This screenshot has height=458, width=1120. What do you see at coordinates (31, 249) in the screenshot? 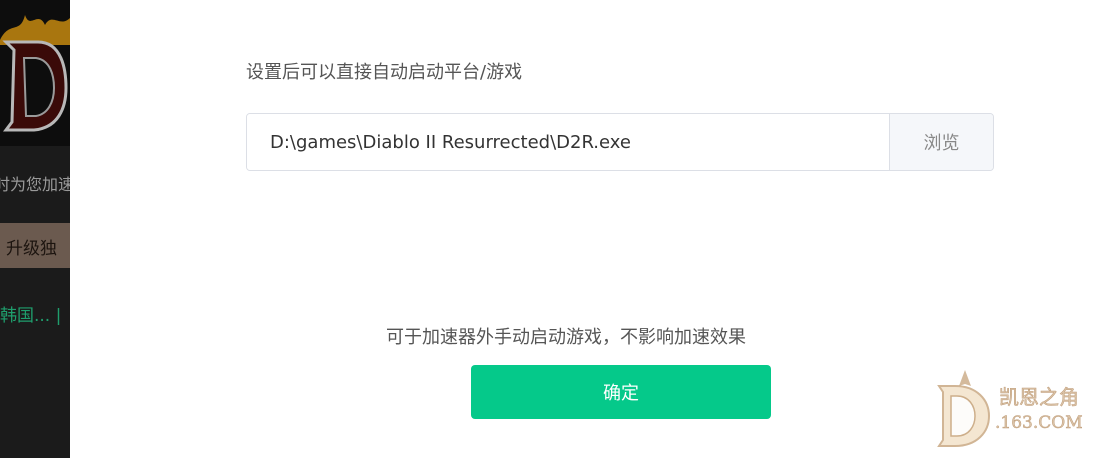
I see `upgrade-label: 升级独` at bounding box center [31, 249].